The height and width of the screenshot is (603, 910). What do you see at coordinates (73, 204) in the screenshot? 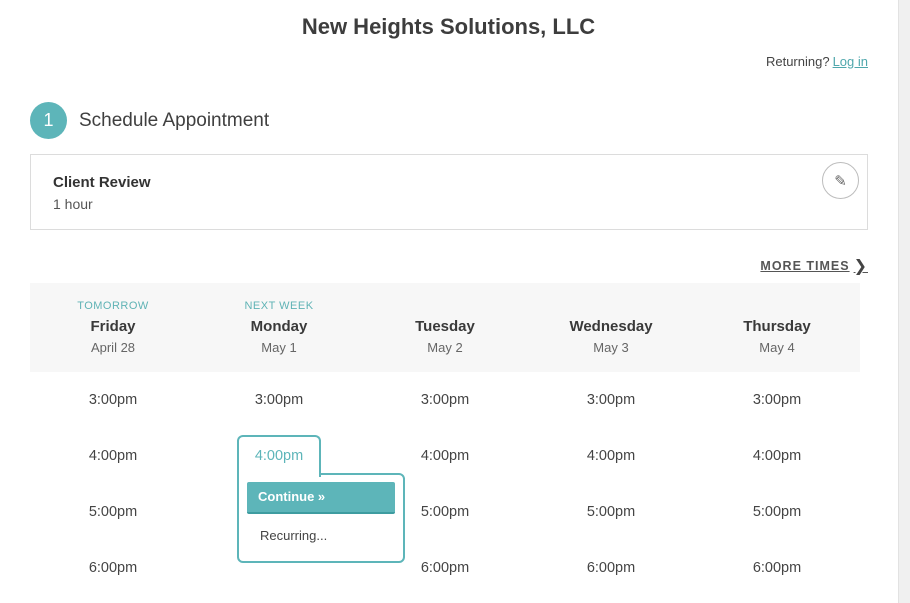
I see `appointment-duration: 1 hour` at bounding box center [73, 204].